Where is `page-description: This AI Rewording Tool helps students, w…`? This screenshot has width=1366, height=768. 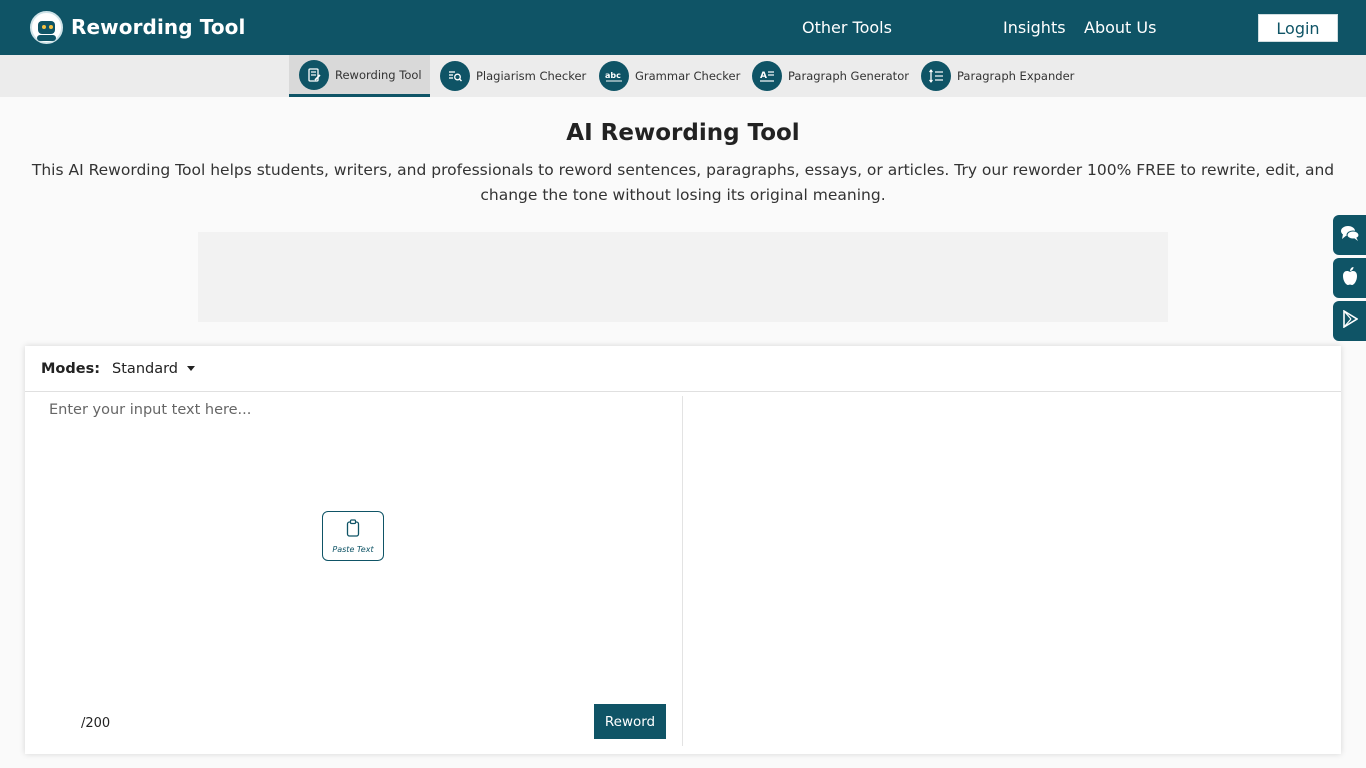
page-description: This AI Rewording Tool helps students, w… is located at coordinates (683, 182).